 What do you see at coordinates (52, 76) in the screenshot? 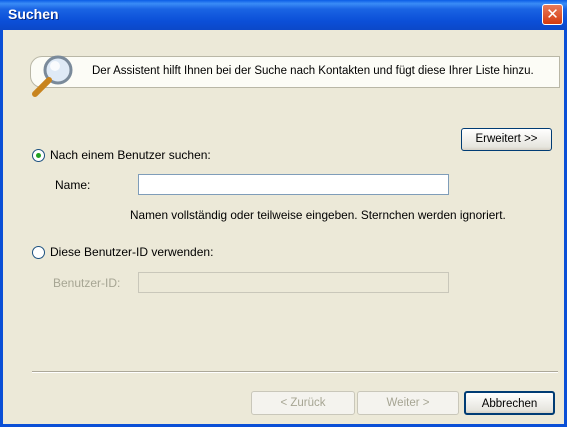
I see `magnifier-icon` at bounding box center [52, 76].